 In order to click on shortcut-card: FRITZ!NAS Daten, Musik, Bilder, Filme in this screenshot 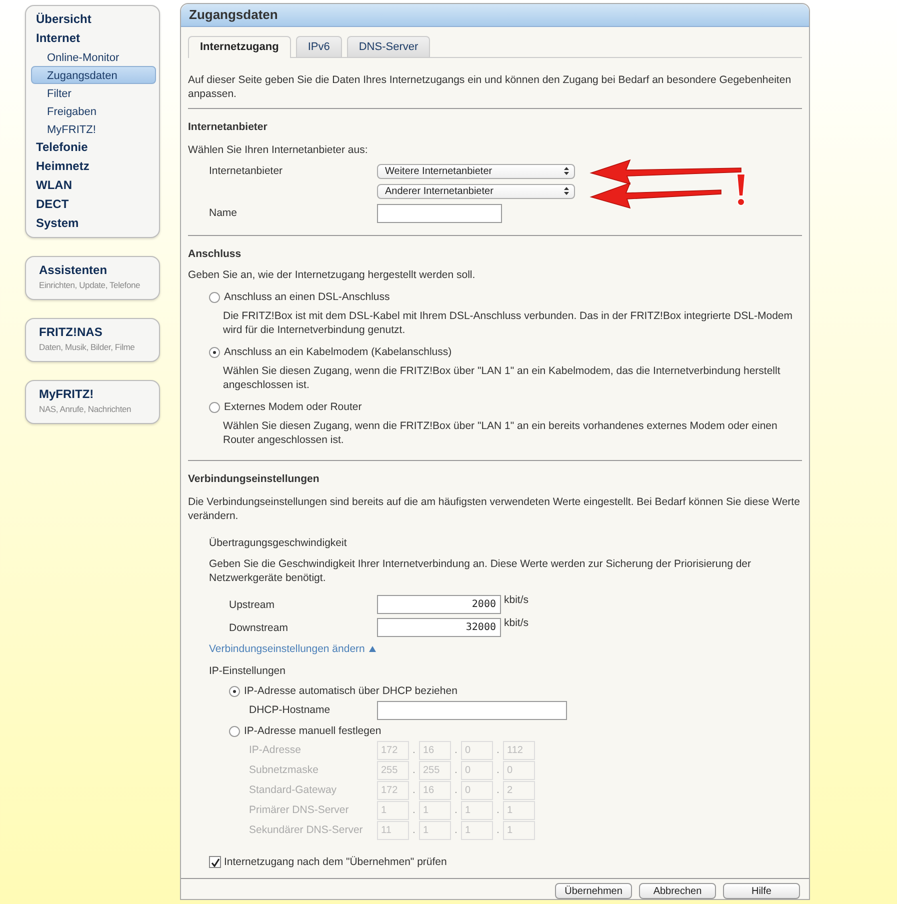, I will do `click(92, 340)`.